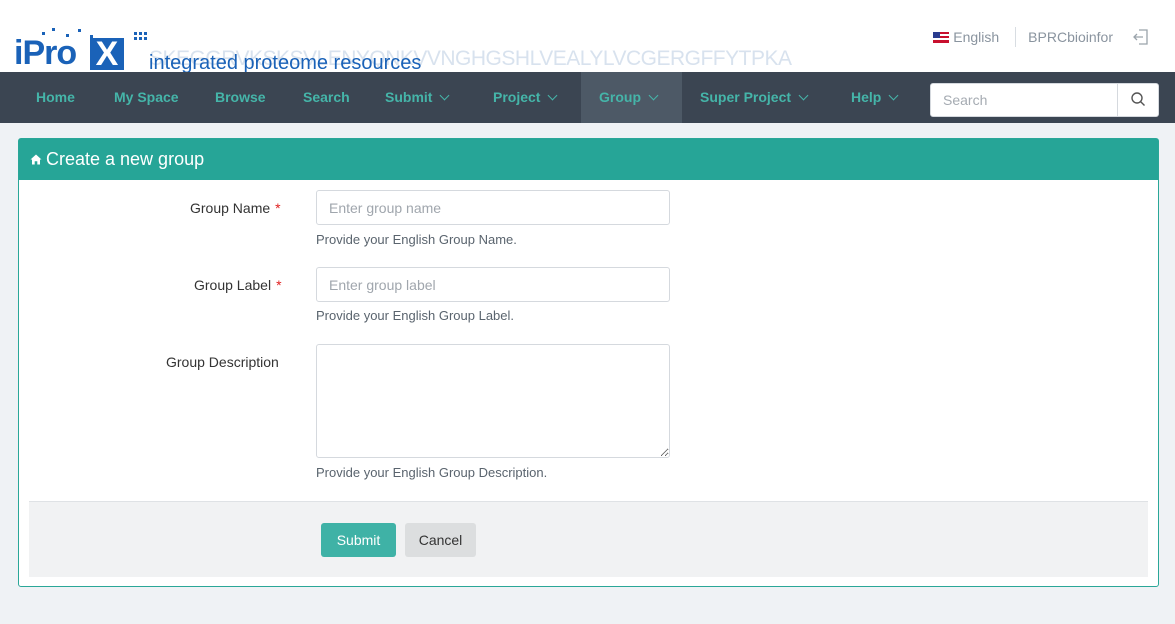 This screenshot has width=1175, height=624. I want to click on nav-group: Group, so click(631, 97).